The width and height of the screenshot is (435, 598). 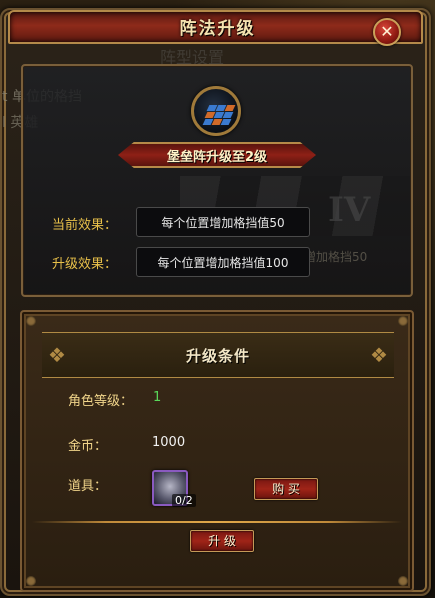 I want to click on gold-label: 金币：, so click(x=88, y=446).